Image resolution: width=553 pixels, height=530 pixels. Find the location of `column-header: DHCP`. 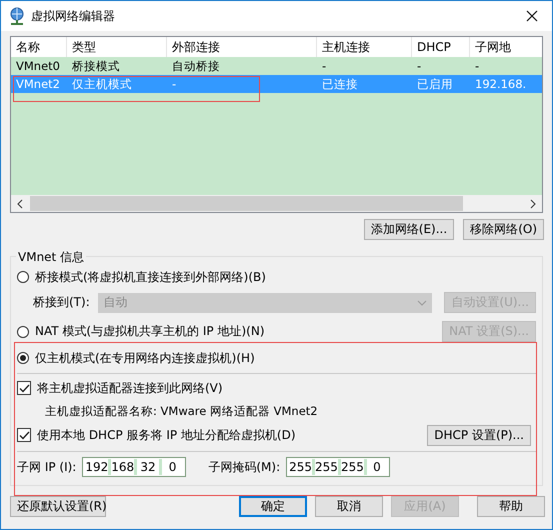

column-header: DHCP is located at coordinates (441, 47).